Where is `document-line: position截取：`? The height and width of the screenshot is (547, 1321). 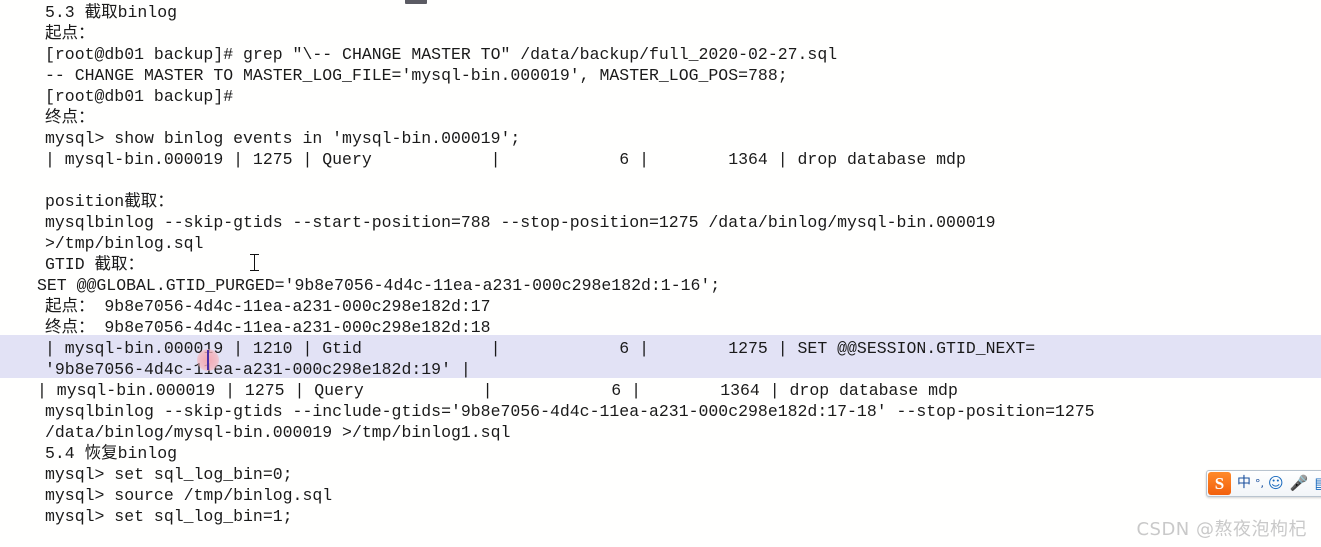
document-line: position截取： is located at coordinates (109, 201).